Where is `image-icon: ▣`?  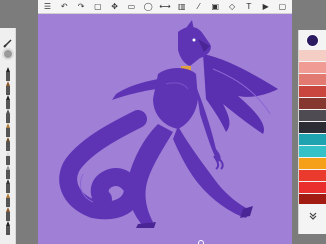 image-icon: ▣ is located at coordinates (215, 6).